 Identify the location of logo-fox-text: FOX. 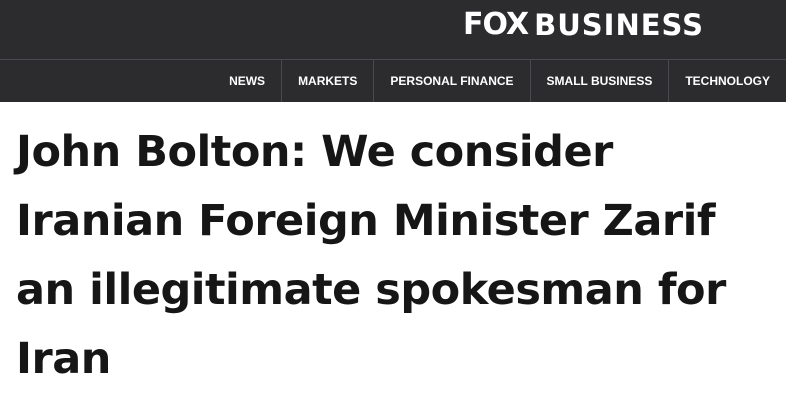
(496, 24).